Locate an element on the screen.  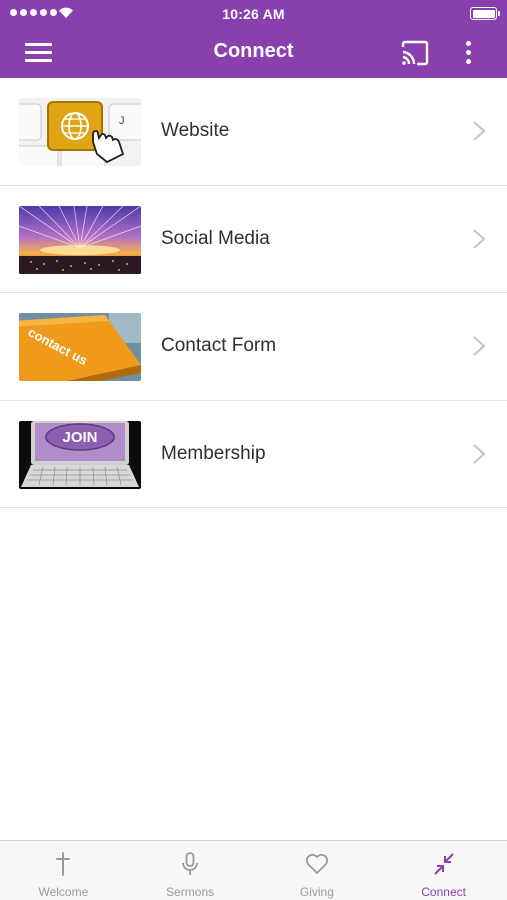
list-item-contact-form: contact us Contact Form is located at coordinates (253, 347).